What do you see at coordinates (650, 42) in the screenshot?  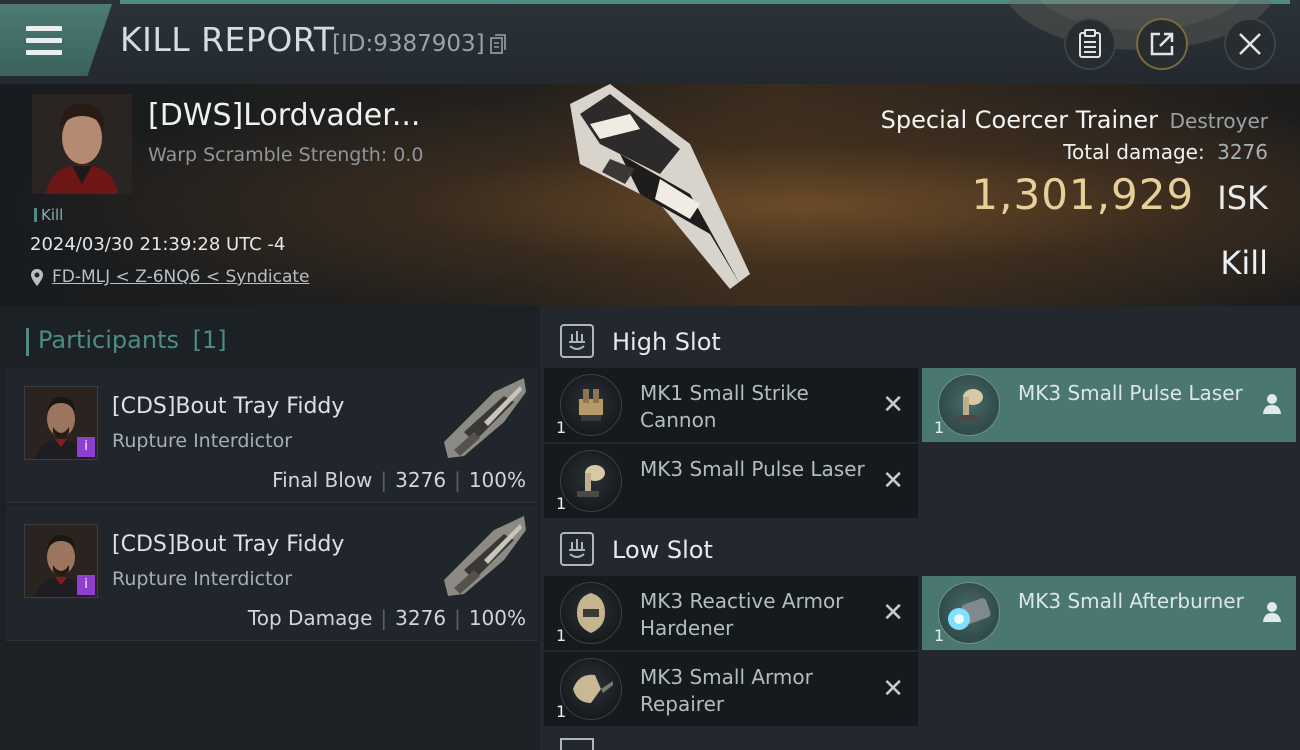 I see `header-bar: KILL REPORT [ID:9387903]` at bounding box center [650, 42].